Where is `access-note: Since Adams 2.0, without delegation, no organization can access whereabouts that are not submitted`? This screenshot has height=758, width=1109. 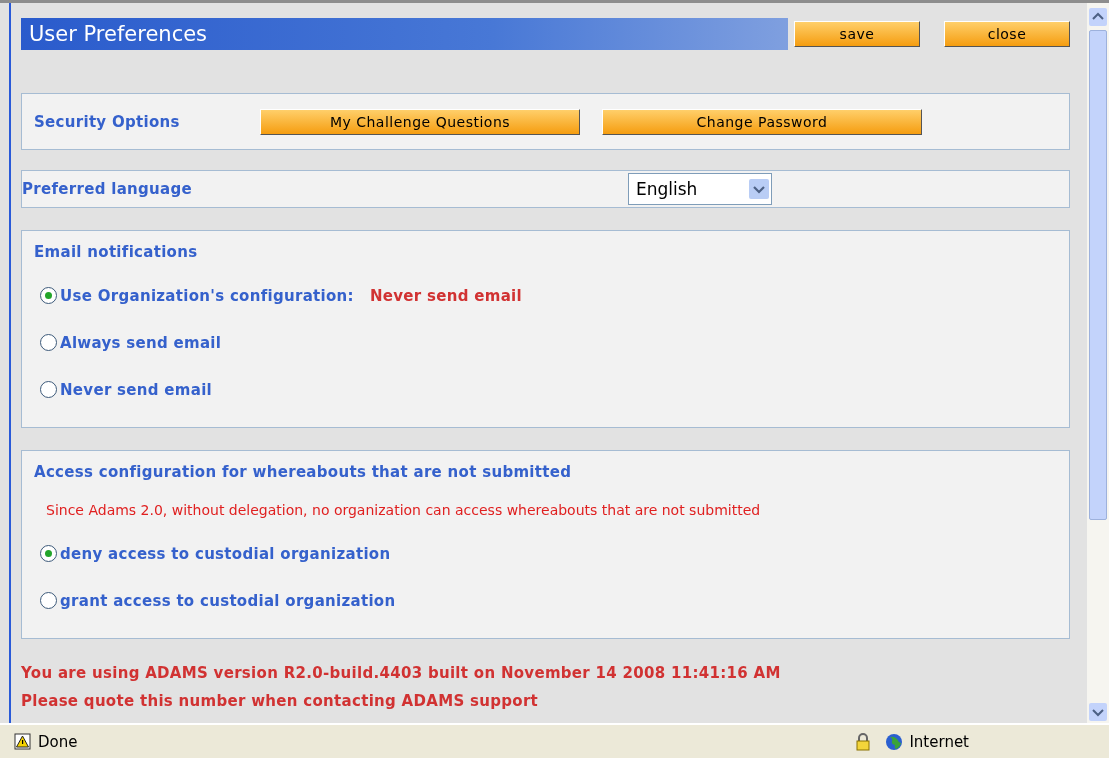 access-note: Since Adams 2.0, without delegation, no organization can access whereabouts that are not submitted is located at coordinates (403, 510).